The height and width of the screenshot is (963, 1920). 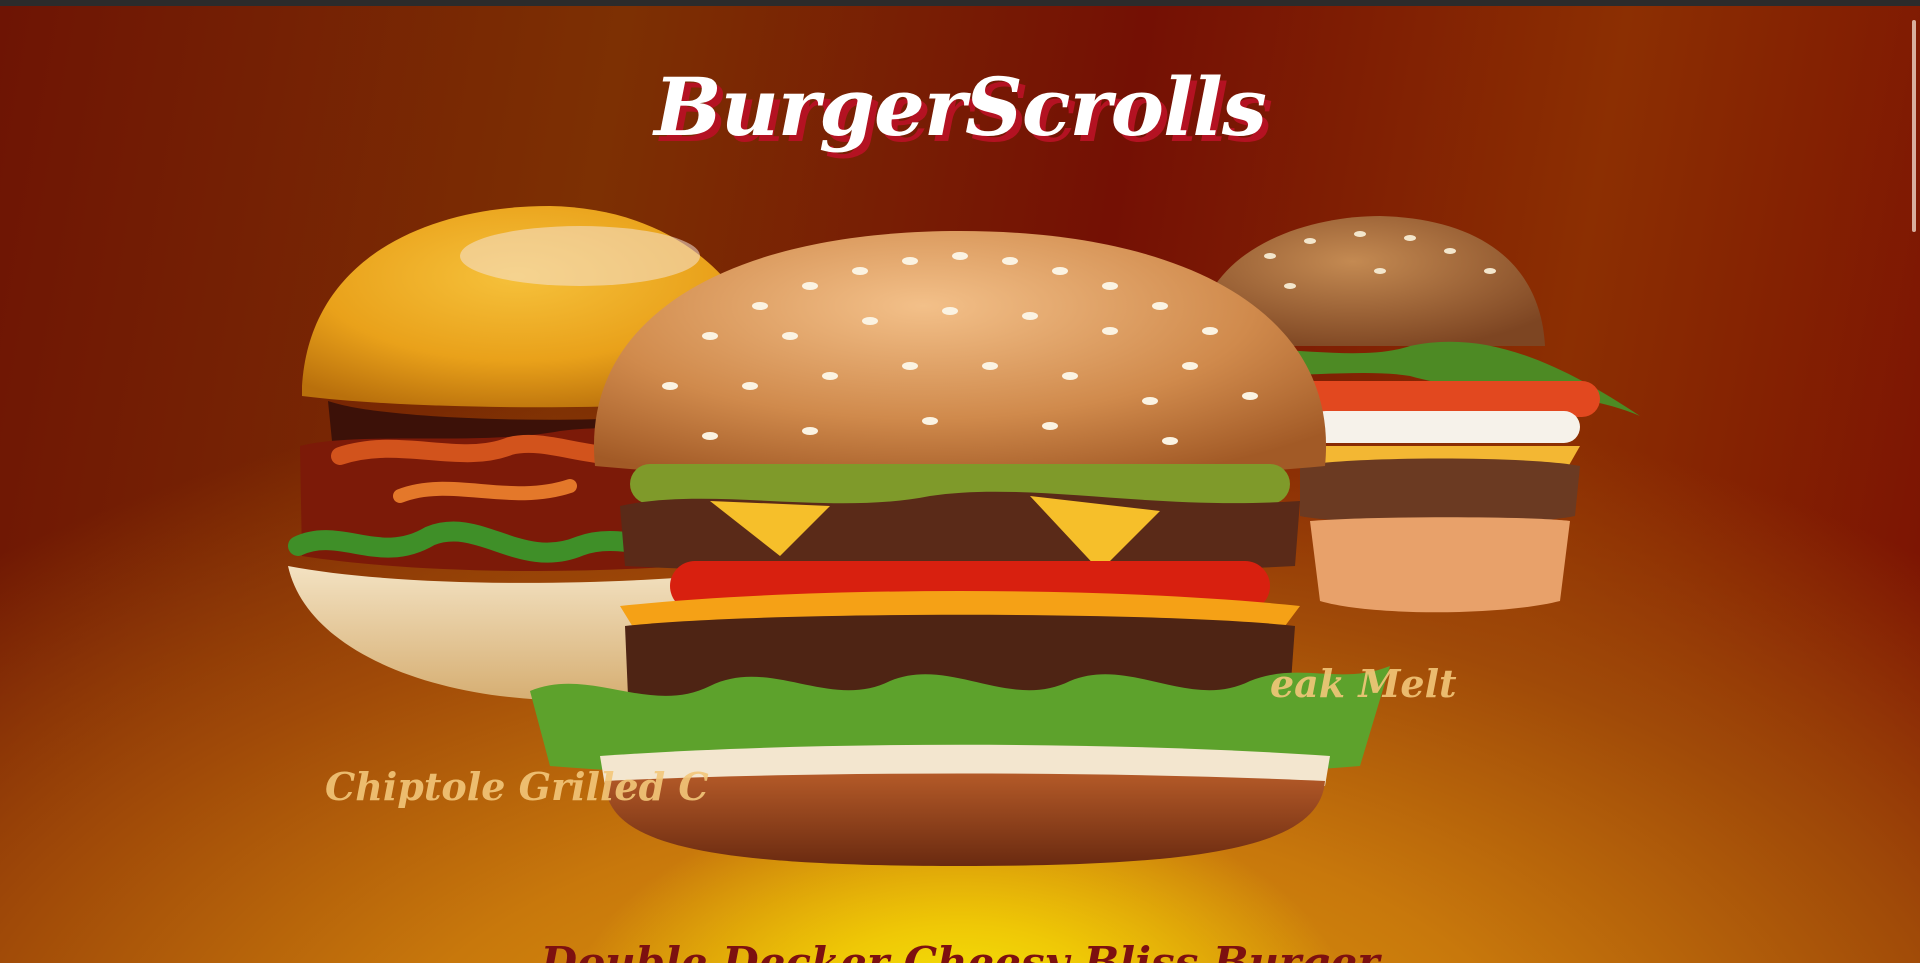 What do you see at coordinates (517, 786) in the screenshot?
I see `burger-name-left: Chiptole Grilled C` at bounding box center [517, 786].